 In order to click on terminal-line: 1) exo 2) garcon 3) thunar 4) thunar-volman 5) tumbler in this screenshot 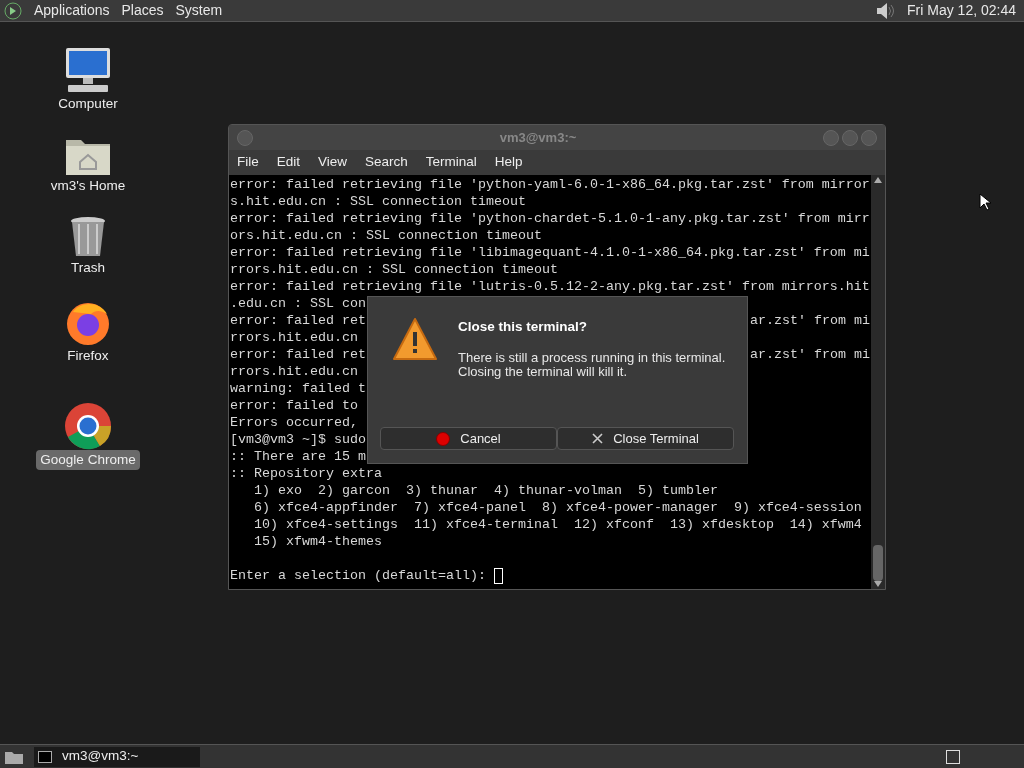, I will do `click(485, 490)`.